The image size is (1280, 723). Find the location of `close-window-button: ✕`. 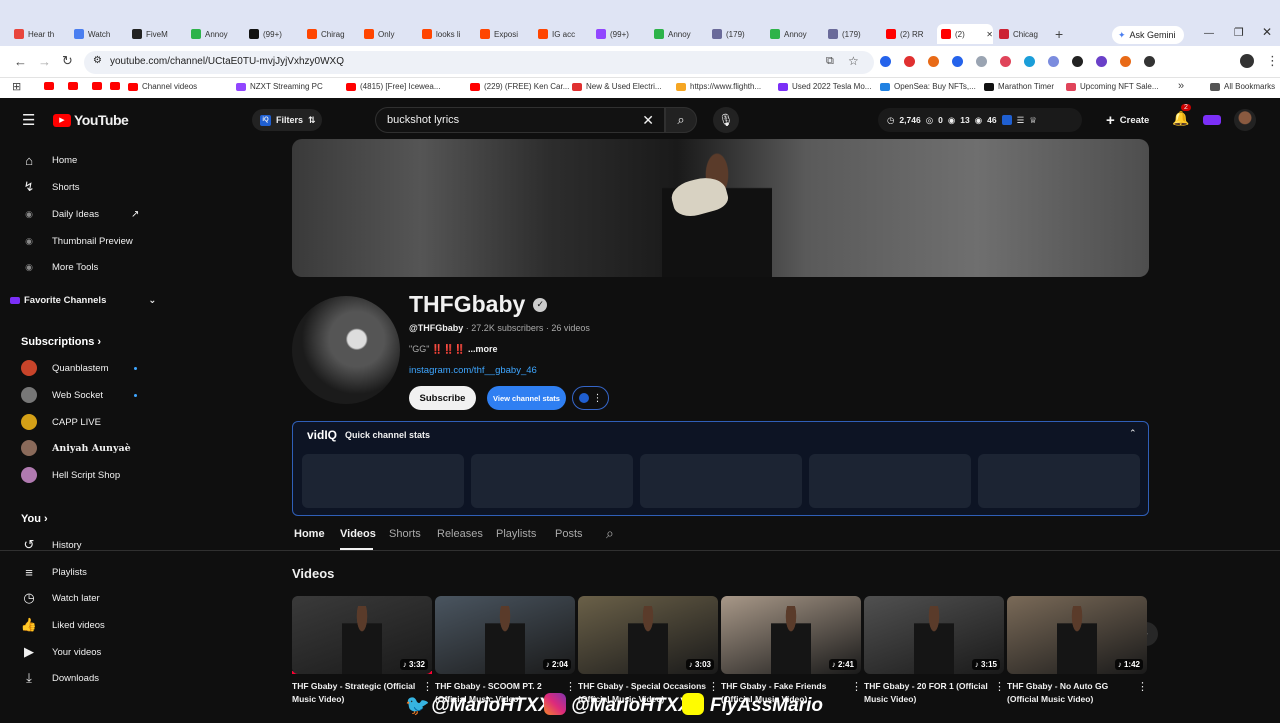

close-window-button: ✕ is located at coordinates (1267, 32).